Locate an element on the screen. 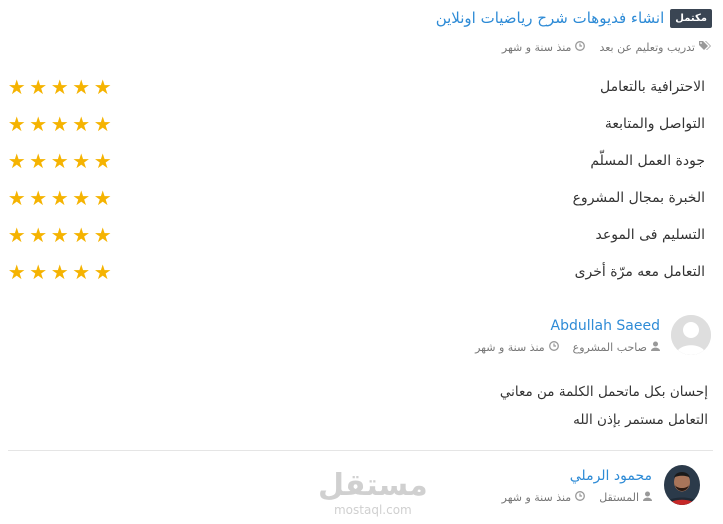 The width and height of the screenshot is (723, 524). review-line-1: إحسان بكل ماتحمل الكلمة من معاني is located at coordinates (603, 392).